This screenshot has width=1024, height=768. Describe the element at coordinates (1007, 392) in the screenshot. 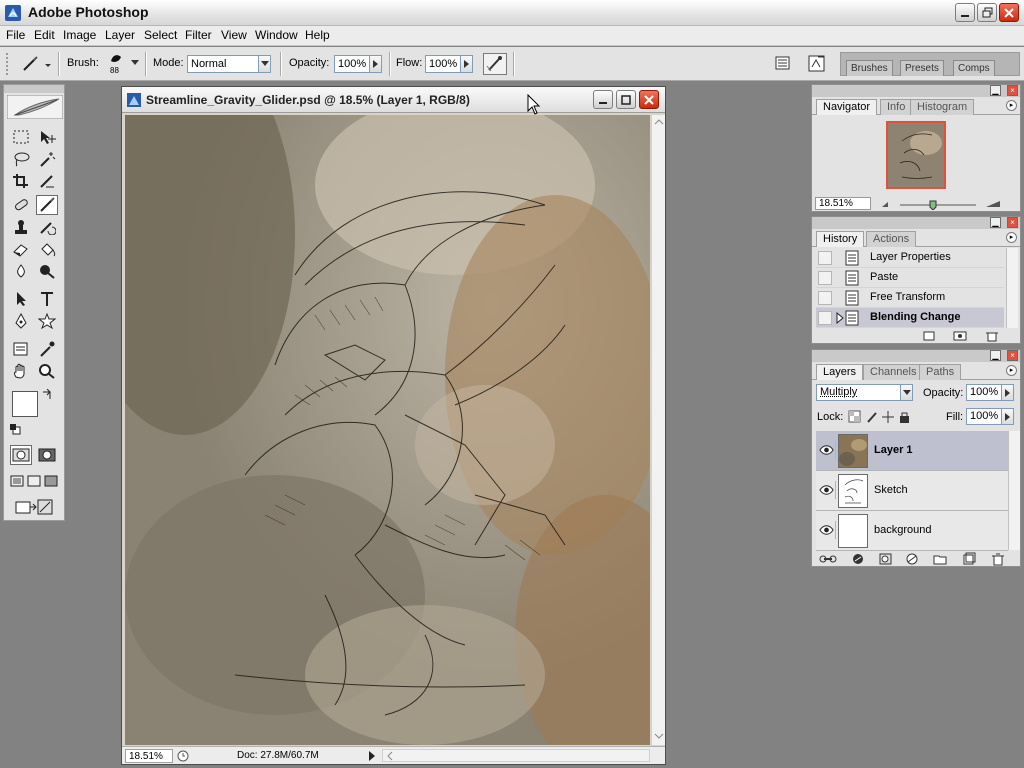

I see `layer-opacity-slider-button` at that location.